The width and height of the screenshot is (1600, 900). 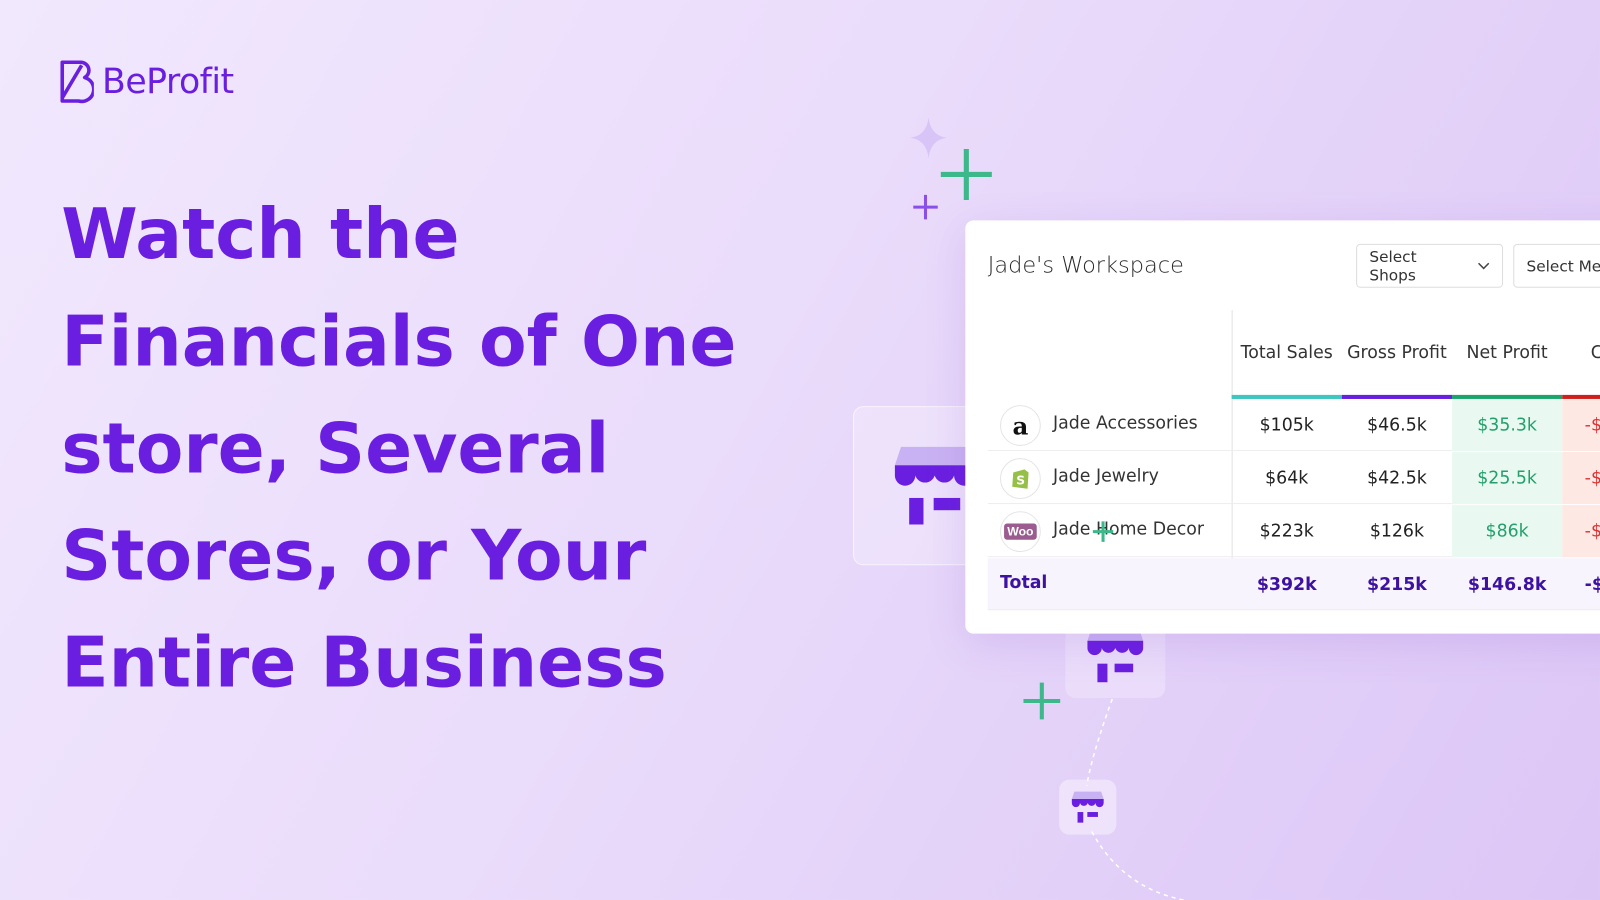 I want to click on shop-name: Jade Jewelry, so click(x=1106, y=476).